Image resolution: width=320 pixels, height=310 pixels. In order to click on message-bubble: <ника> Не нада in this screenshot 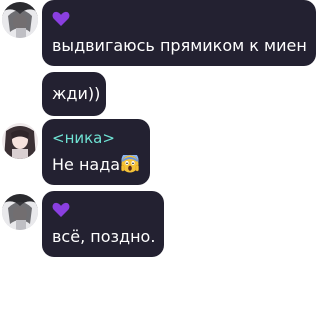, I will do `click(96, 152)`.